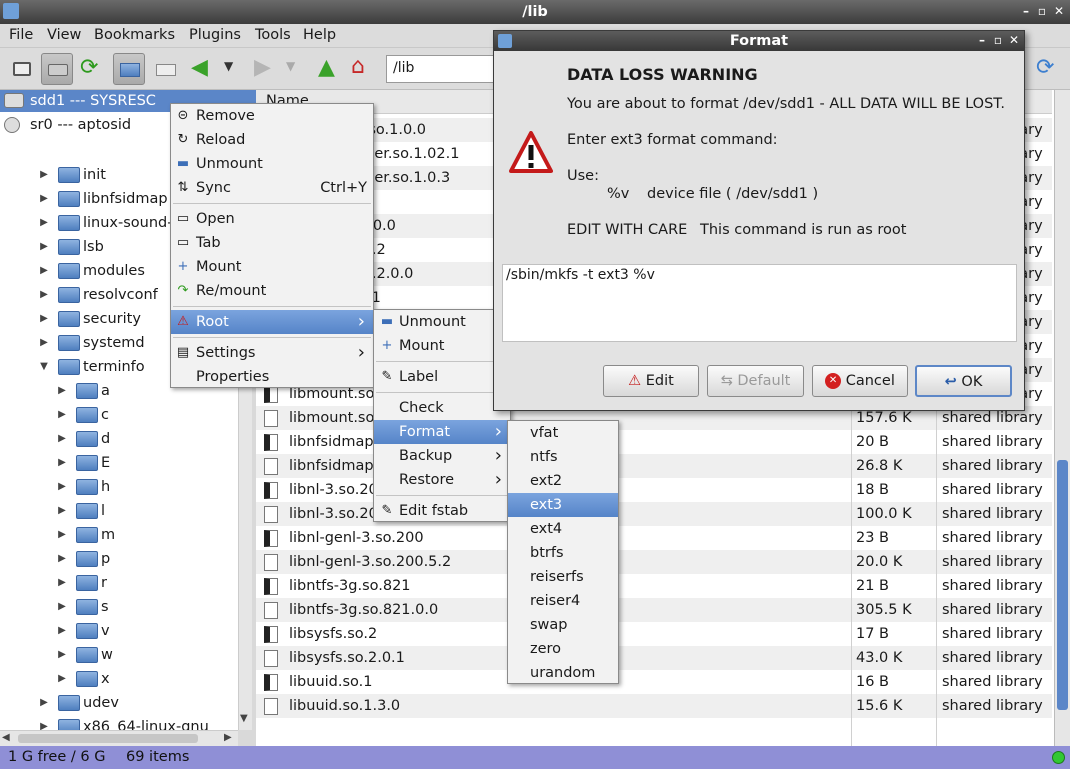 This screenshot has width=1070, height=769. I want to click on edit-button: ⚠ Edit, so click(651, 381).